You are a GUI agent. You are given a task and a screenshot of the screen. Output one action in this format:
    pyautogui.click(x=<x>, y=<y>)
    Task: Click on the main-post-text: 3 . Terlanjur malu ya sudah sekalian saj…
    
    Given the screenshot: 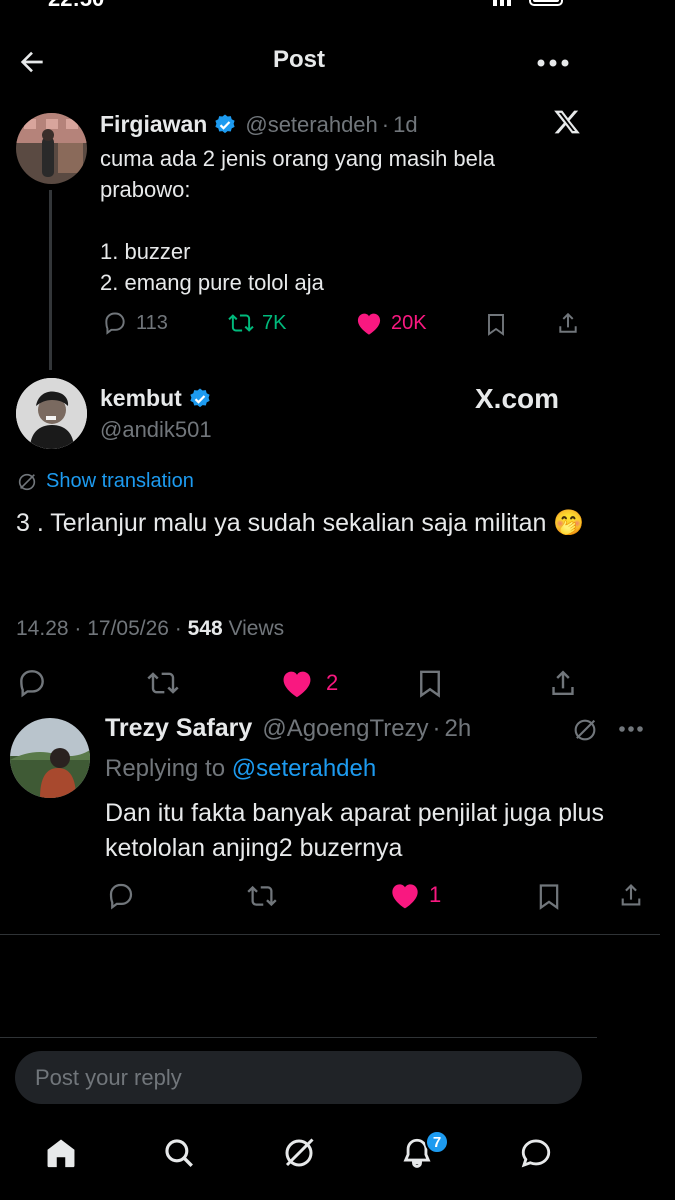 What is the action you would take?
    pyautogui.click(x=300, y=523)
    